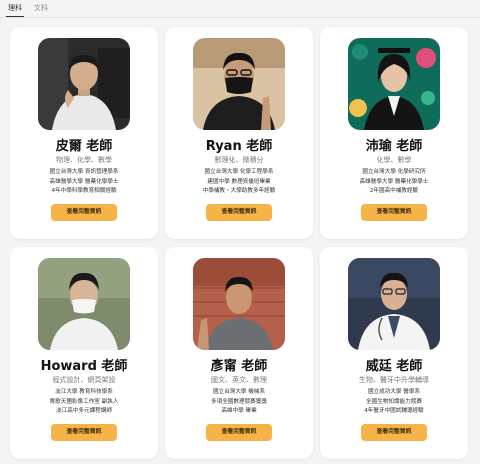  What do you see at coordinates (239, 146) in the screenshot?
I see `teacher-name: Ryan 老師` at bounding box center [239, 146].